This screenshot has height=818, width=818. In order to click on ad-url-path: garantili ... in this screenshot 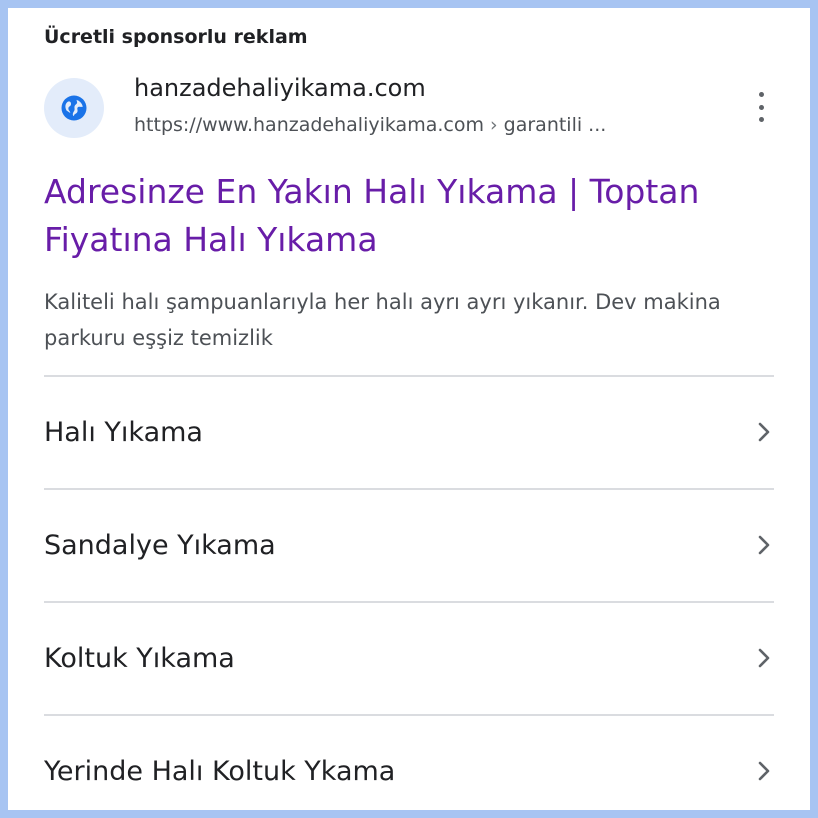, I will do `click(555, 125)`.